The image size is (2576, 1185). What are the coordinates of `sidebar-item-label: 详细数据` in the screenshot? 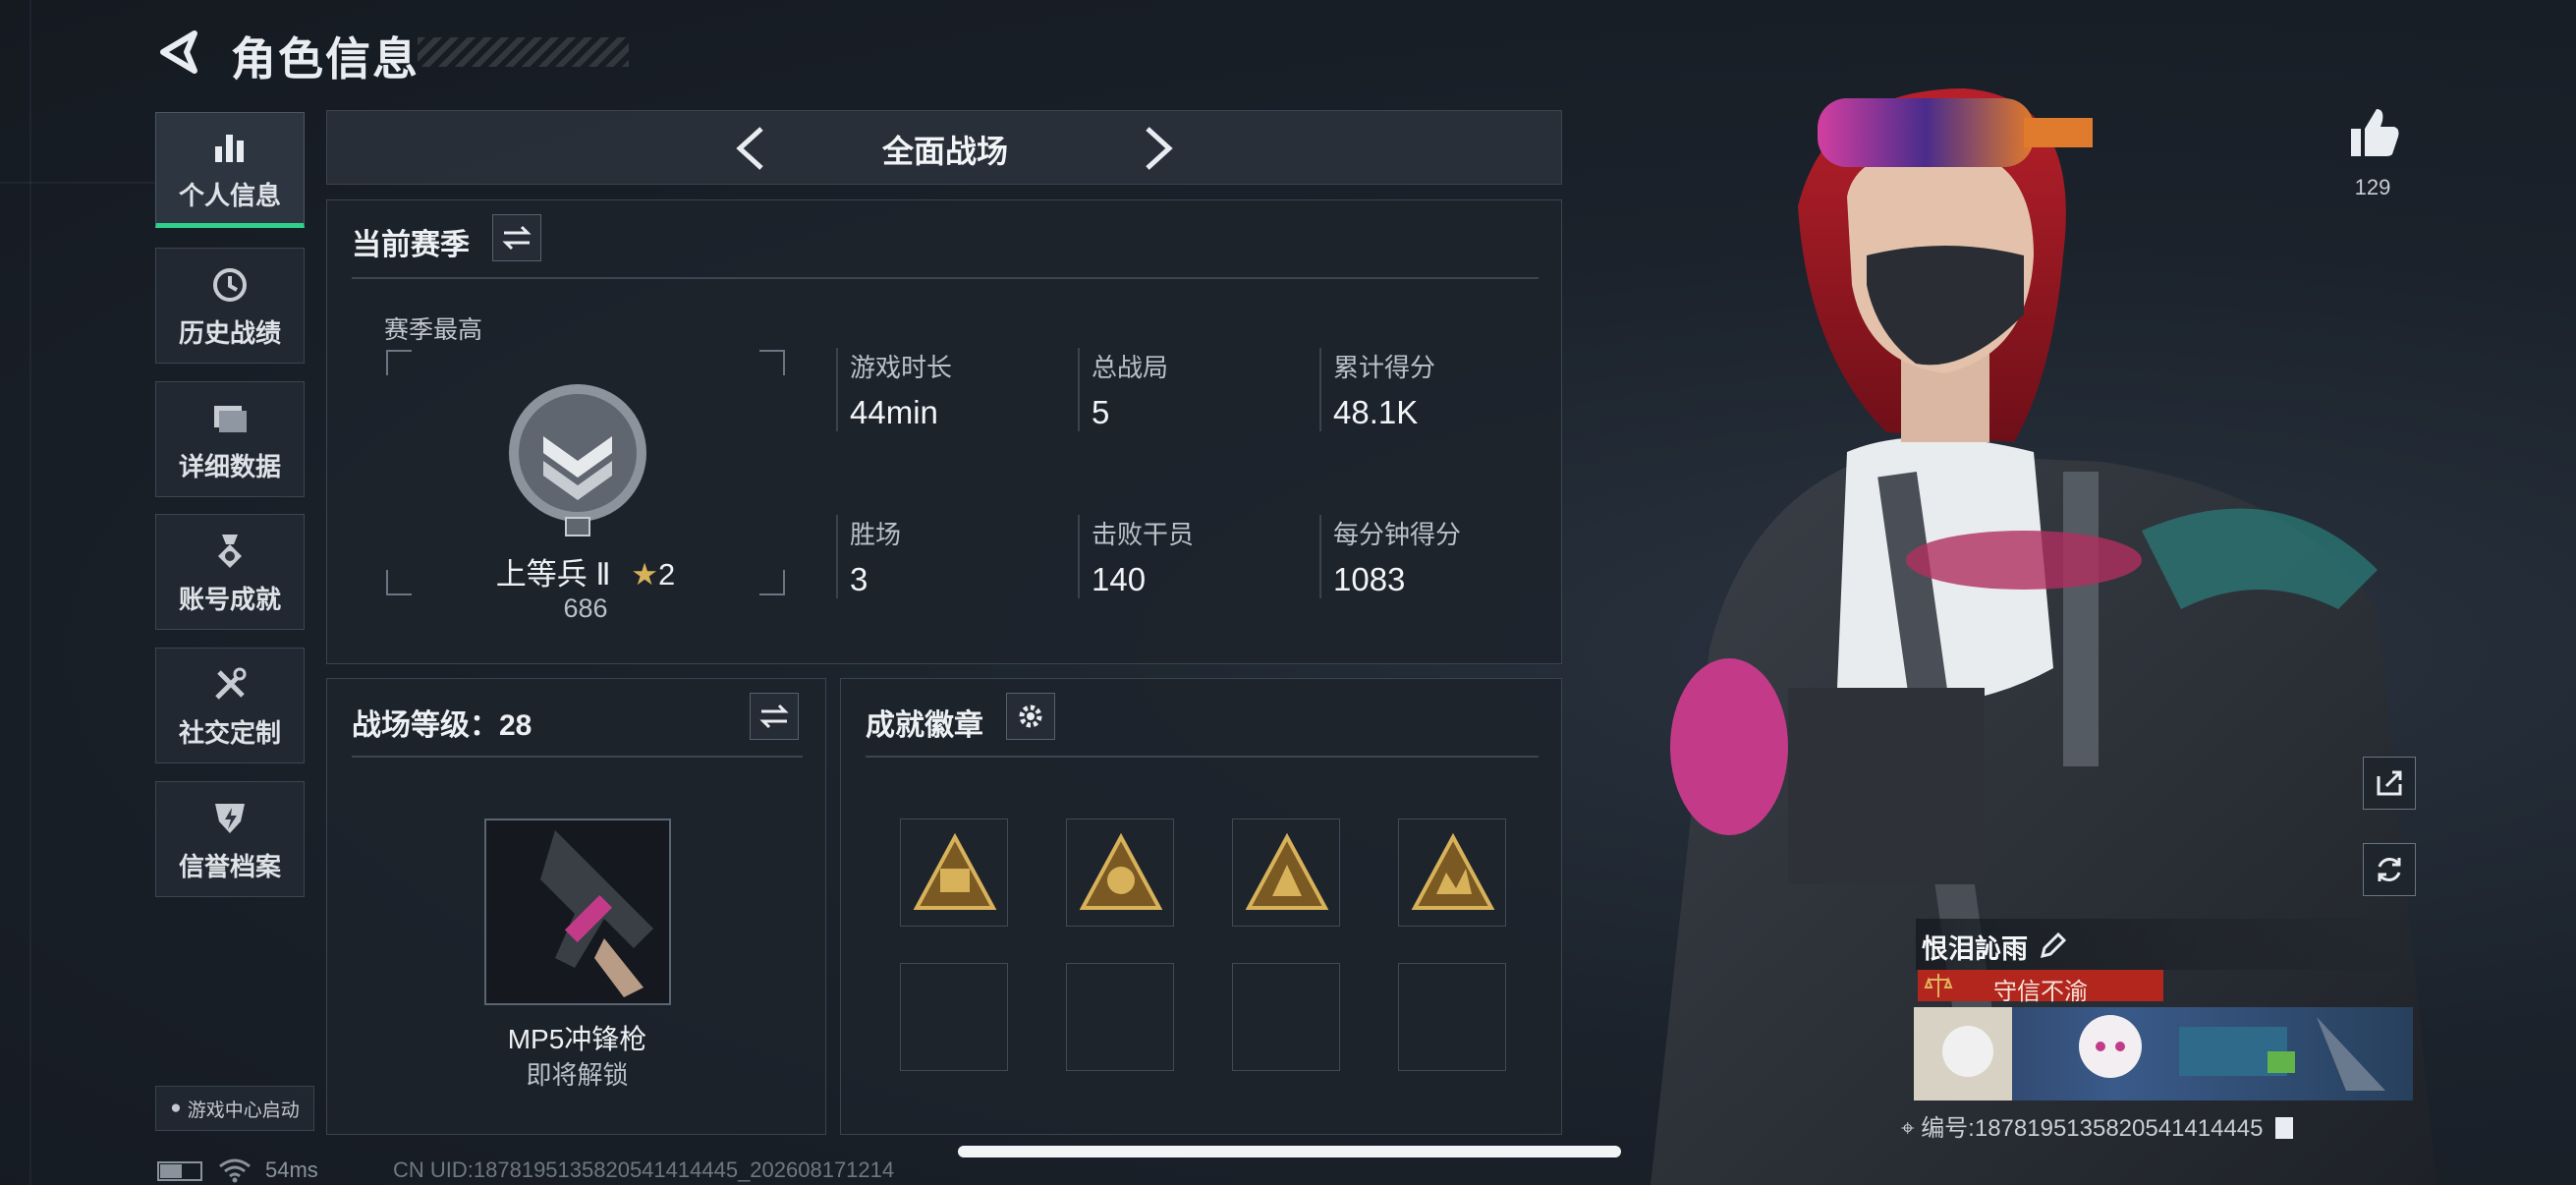 It's located at (229, 466).